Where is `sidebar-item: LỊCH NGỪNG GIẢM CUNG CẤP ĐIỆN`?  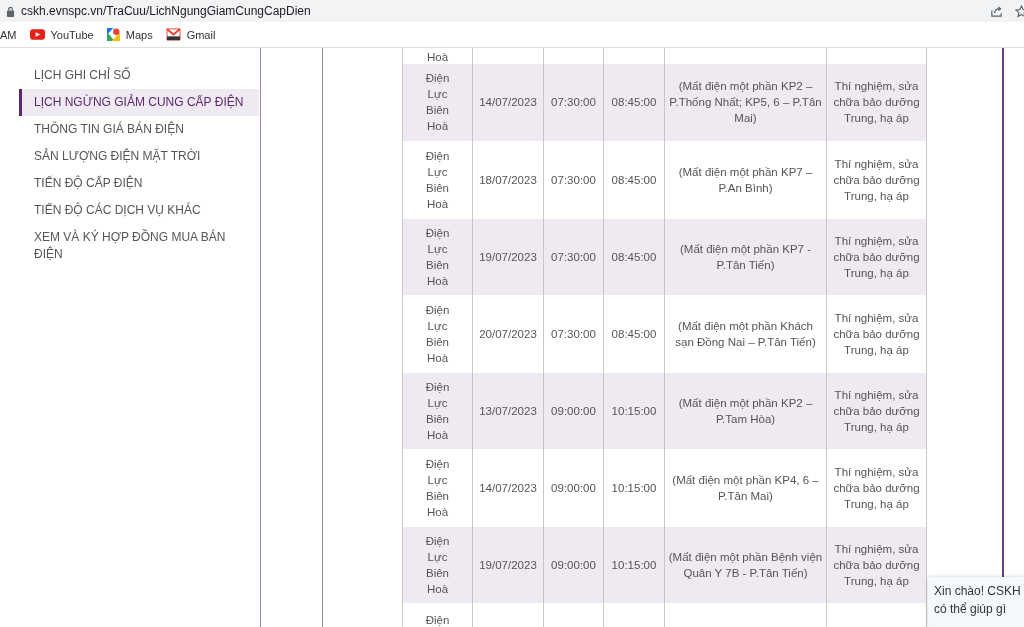 sidebar-item: LỊCH NGỪNG GIẢM CUNG CẤP ĐIỆN is located at coordinates (139, 102).